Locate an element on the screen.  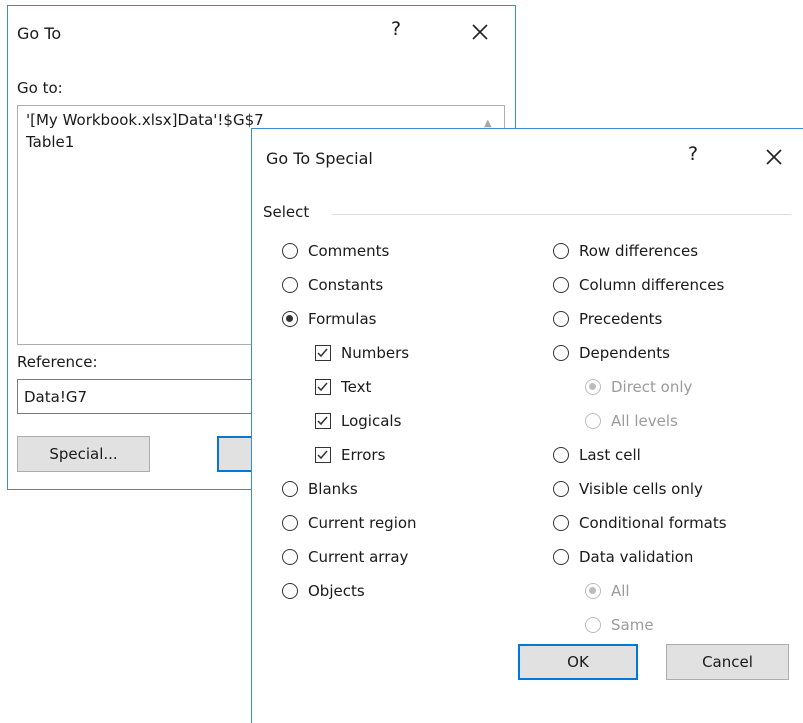
option-label: Dependents is located at coordinates (624, 353).